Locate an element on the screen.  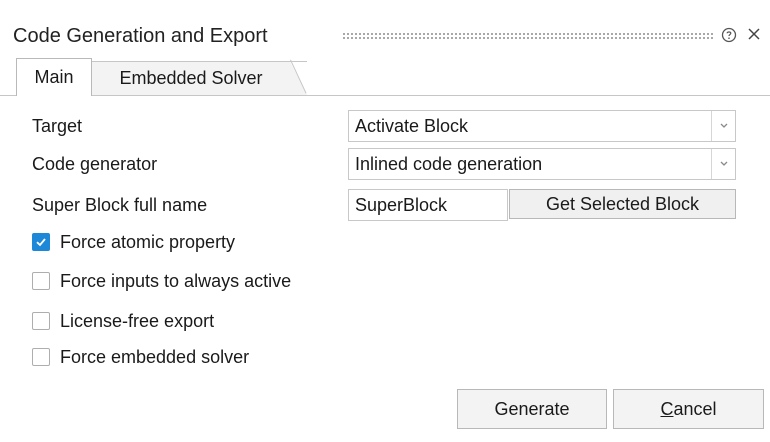
drag-handle is located at coordinates (528, 36).